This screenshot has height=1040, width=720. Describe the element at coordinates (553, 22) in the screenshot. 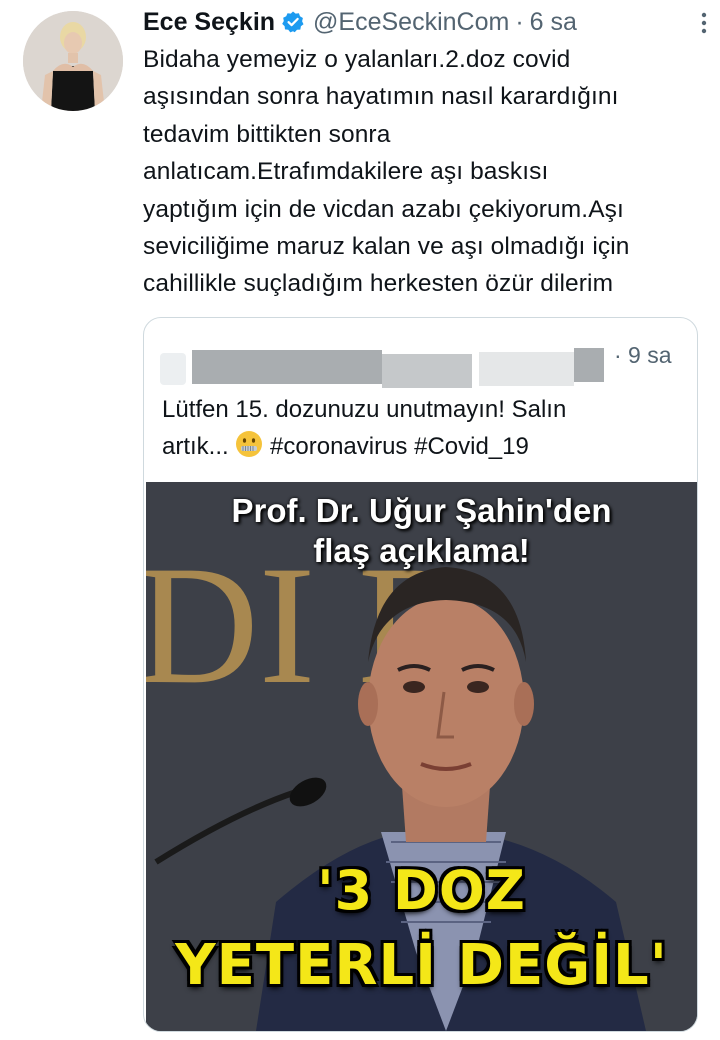

I see `tweet-timestamp: 6 sa` at that location.